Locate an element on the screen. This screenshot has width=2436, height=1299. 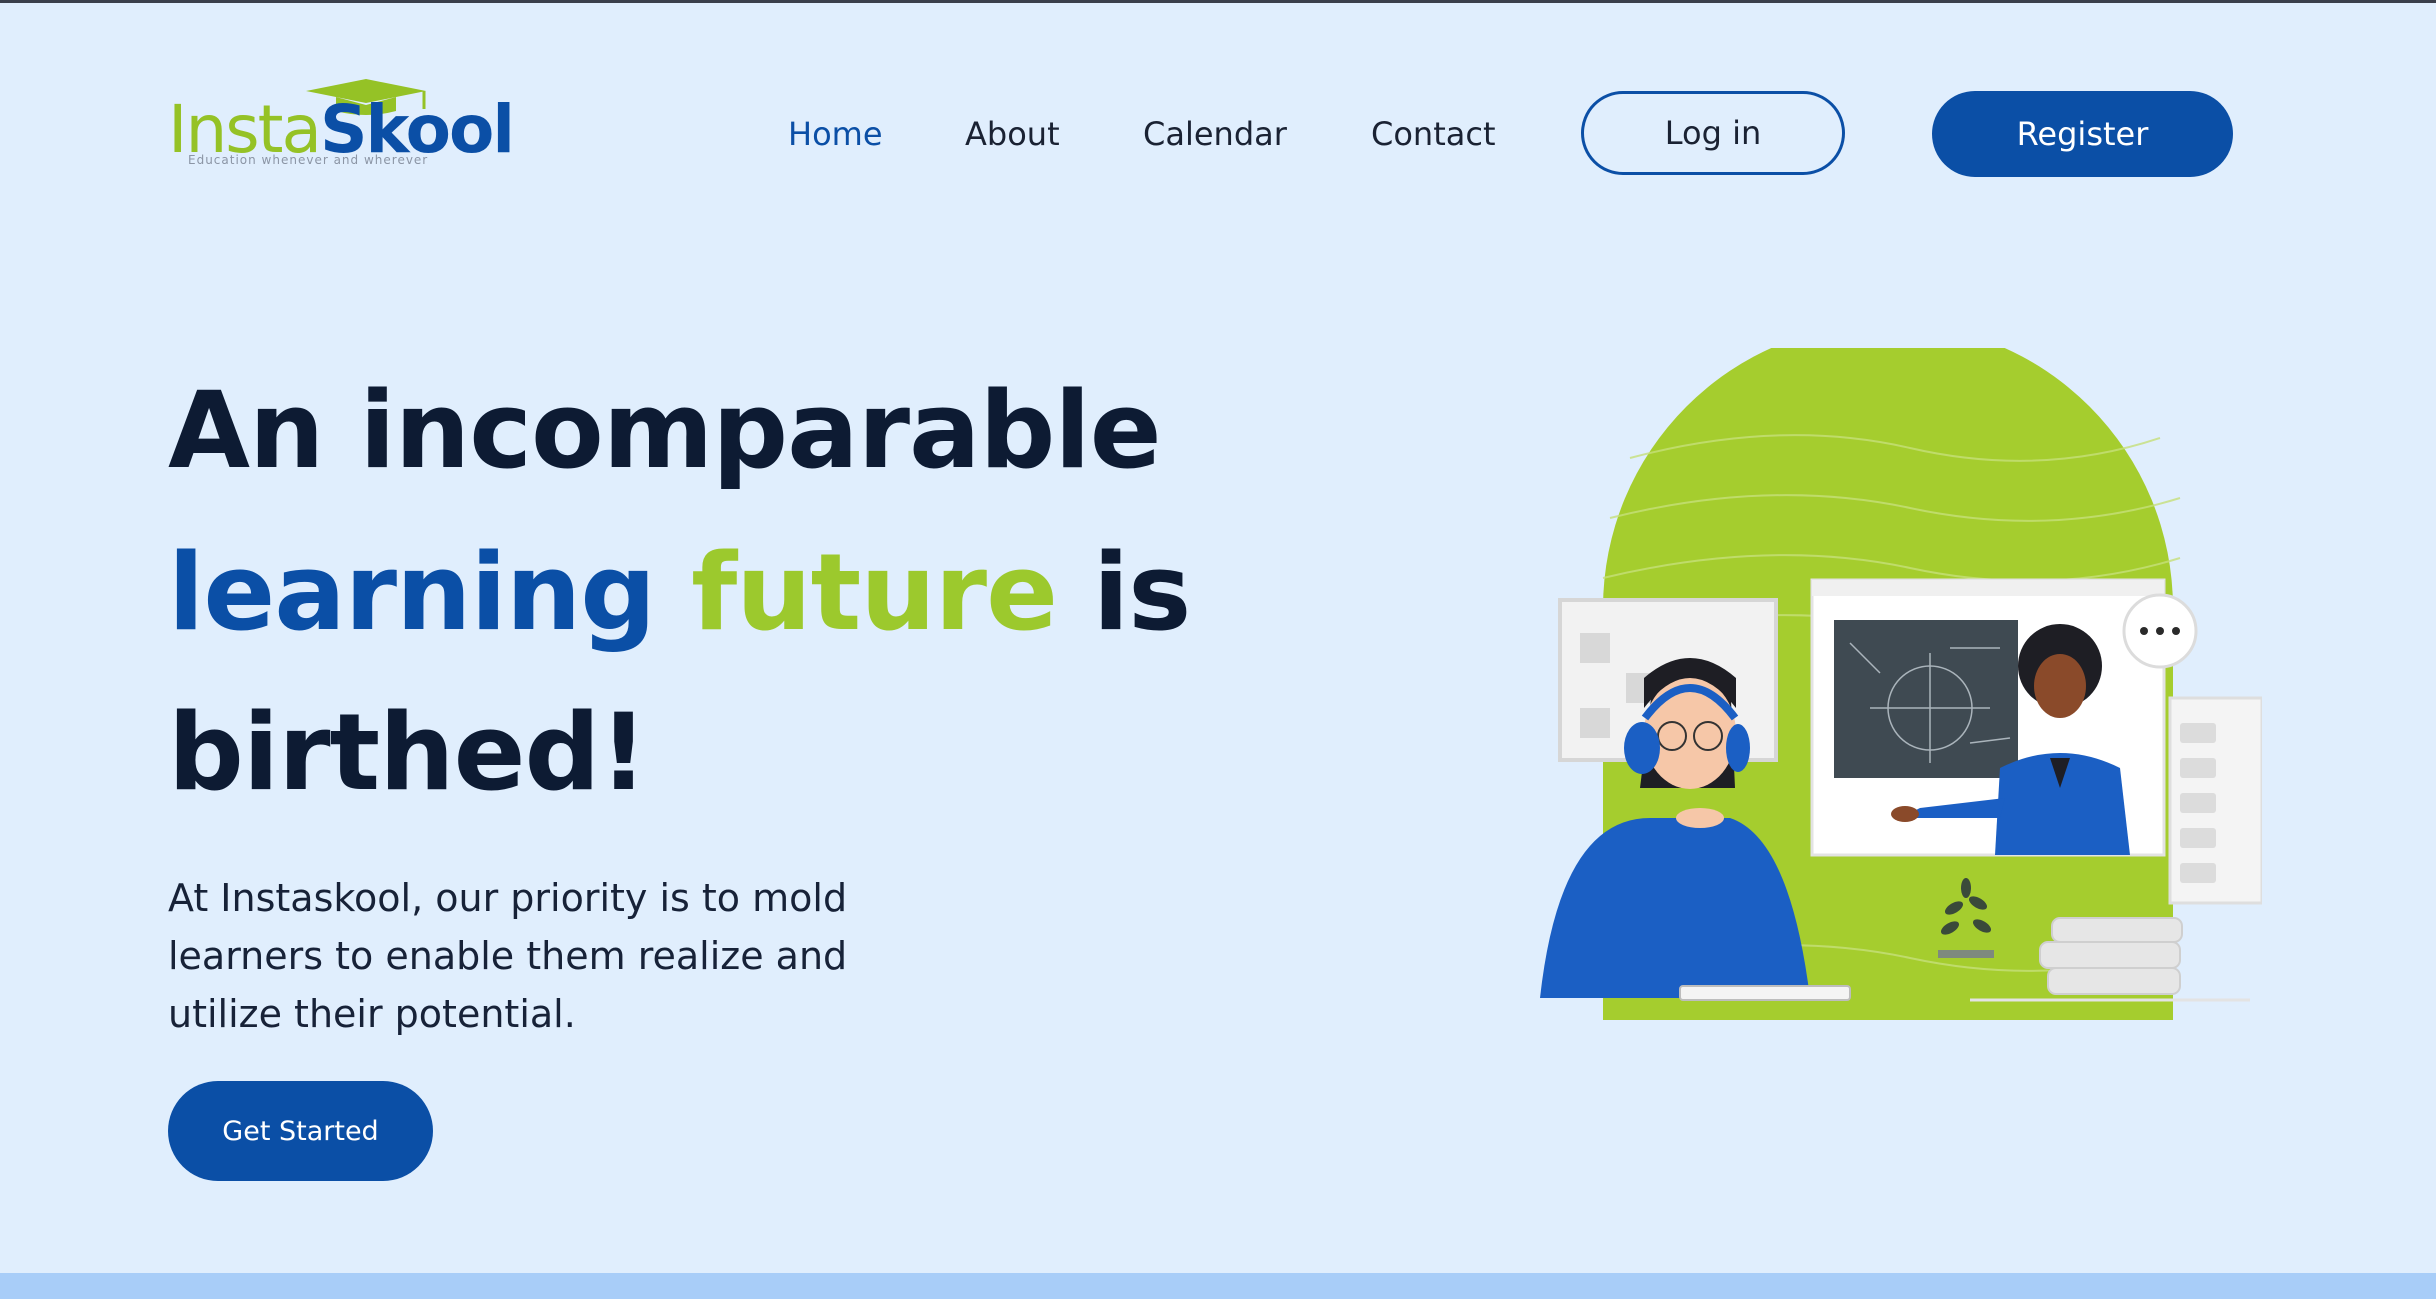
hero-description-line: At Instaskool, our priority is to mold is located at coordinates (508, 898).